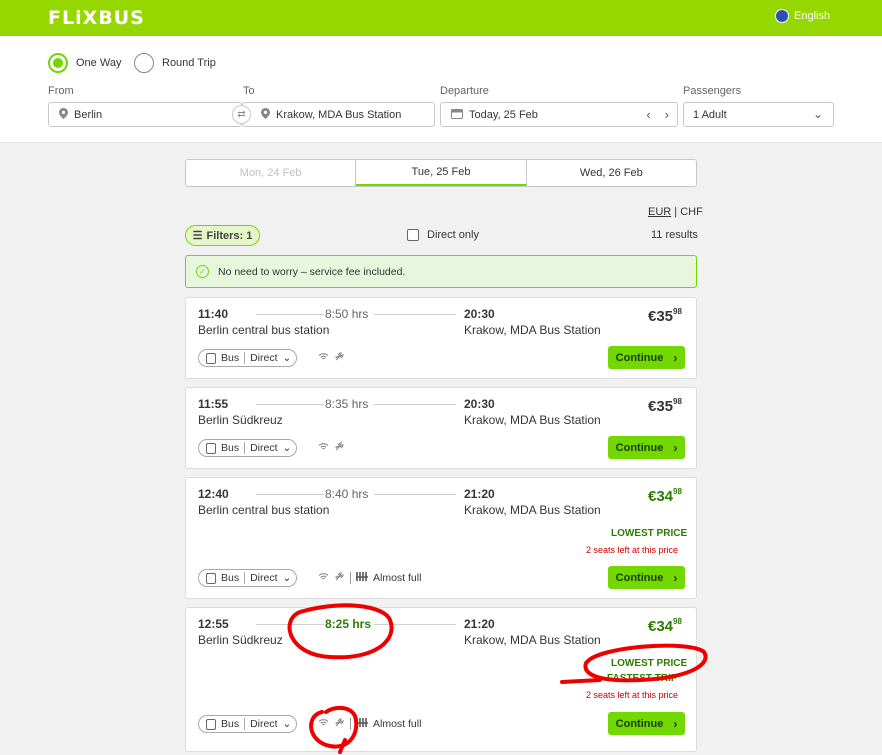 The height and width of the screenshot is (755, 882). Describe the element at coordinates (213, 494) in the screenshot. I see `departure-time: 12:40` at that location.